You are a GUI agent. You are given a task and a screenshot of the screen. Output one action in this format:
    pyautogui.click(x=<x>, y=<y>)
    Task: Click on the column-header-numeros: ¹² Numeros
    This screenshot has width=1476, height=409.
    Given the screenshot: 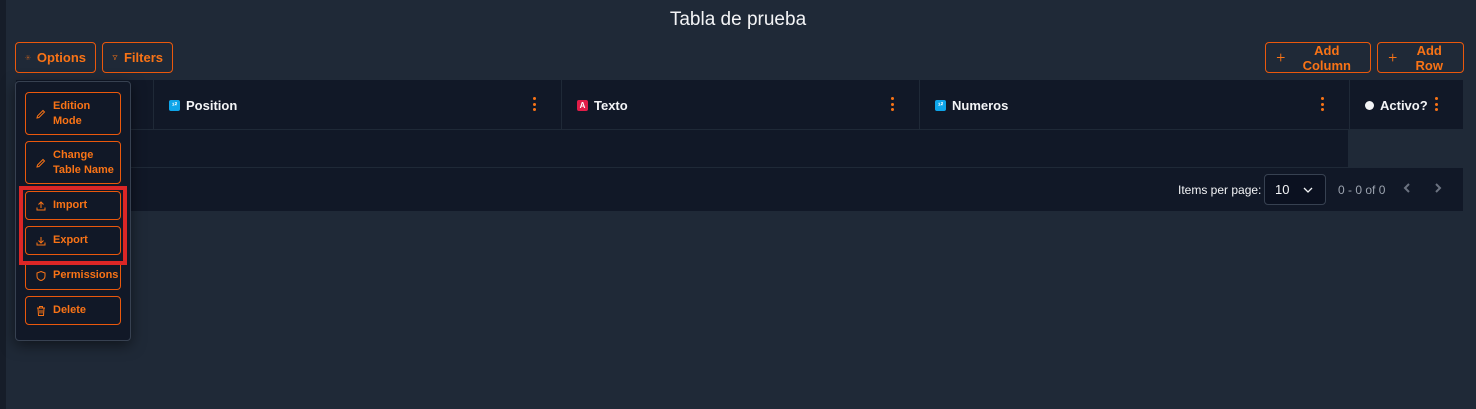 What is the action you would take?
    pyautogui.click(x=1135, y=105)
    